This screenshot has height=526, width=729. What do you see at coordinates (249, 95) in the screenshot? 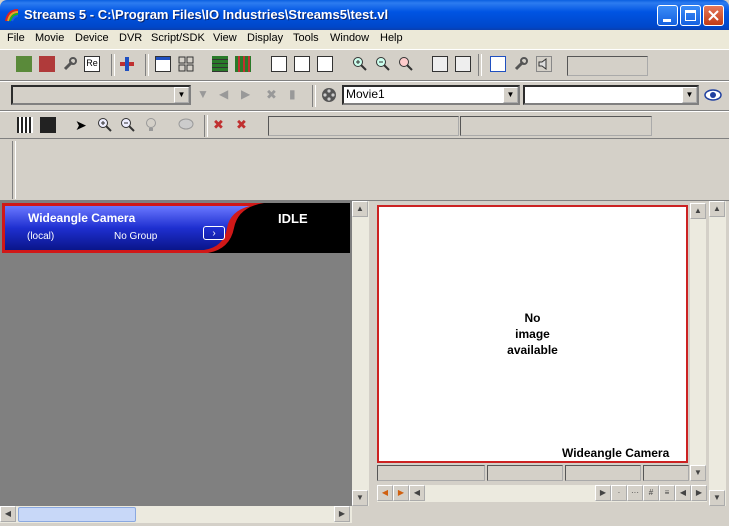
I see `forward-arrow-icon: ▶` at bounding box center [249, 95].